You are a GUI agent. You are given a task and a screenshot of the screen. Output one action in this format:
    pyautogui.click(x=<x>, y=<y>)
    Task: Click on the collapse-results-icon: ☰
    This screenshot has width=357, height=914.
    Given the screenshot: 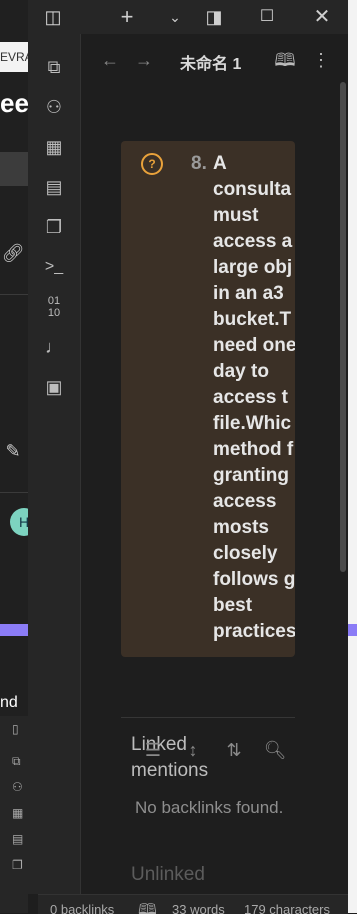 What is the action you would take?
    pyautogui.click(x=153, y=750)
    